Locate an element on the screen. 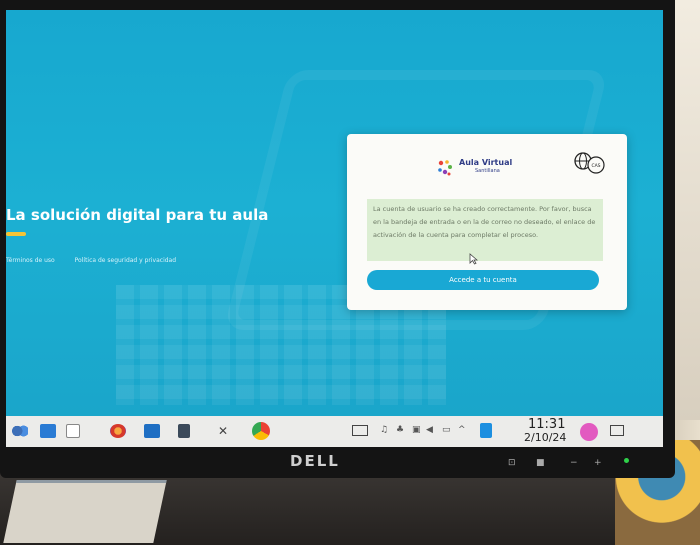  page-title: La solución digital para tu aula is located at coordinates (137, 215).